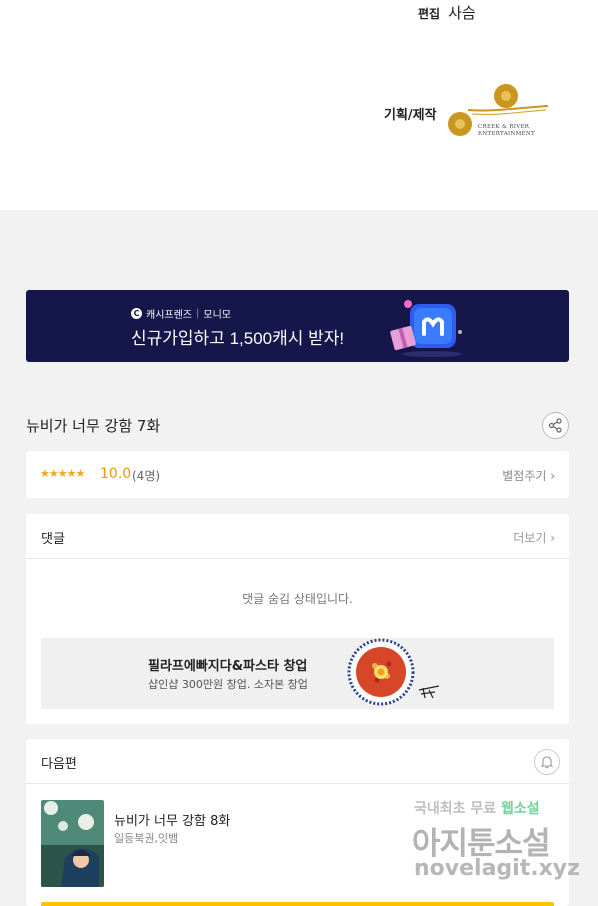 Image resolution: width=598 pixels, height=906 pixels. I want to click on next-episode-thumbnail, so click(72, 843).